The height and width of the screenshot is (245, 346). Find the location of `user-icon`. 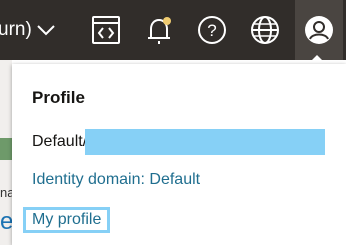

user-icon is located at coordinates (319, 30).